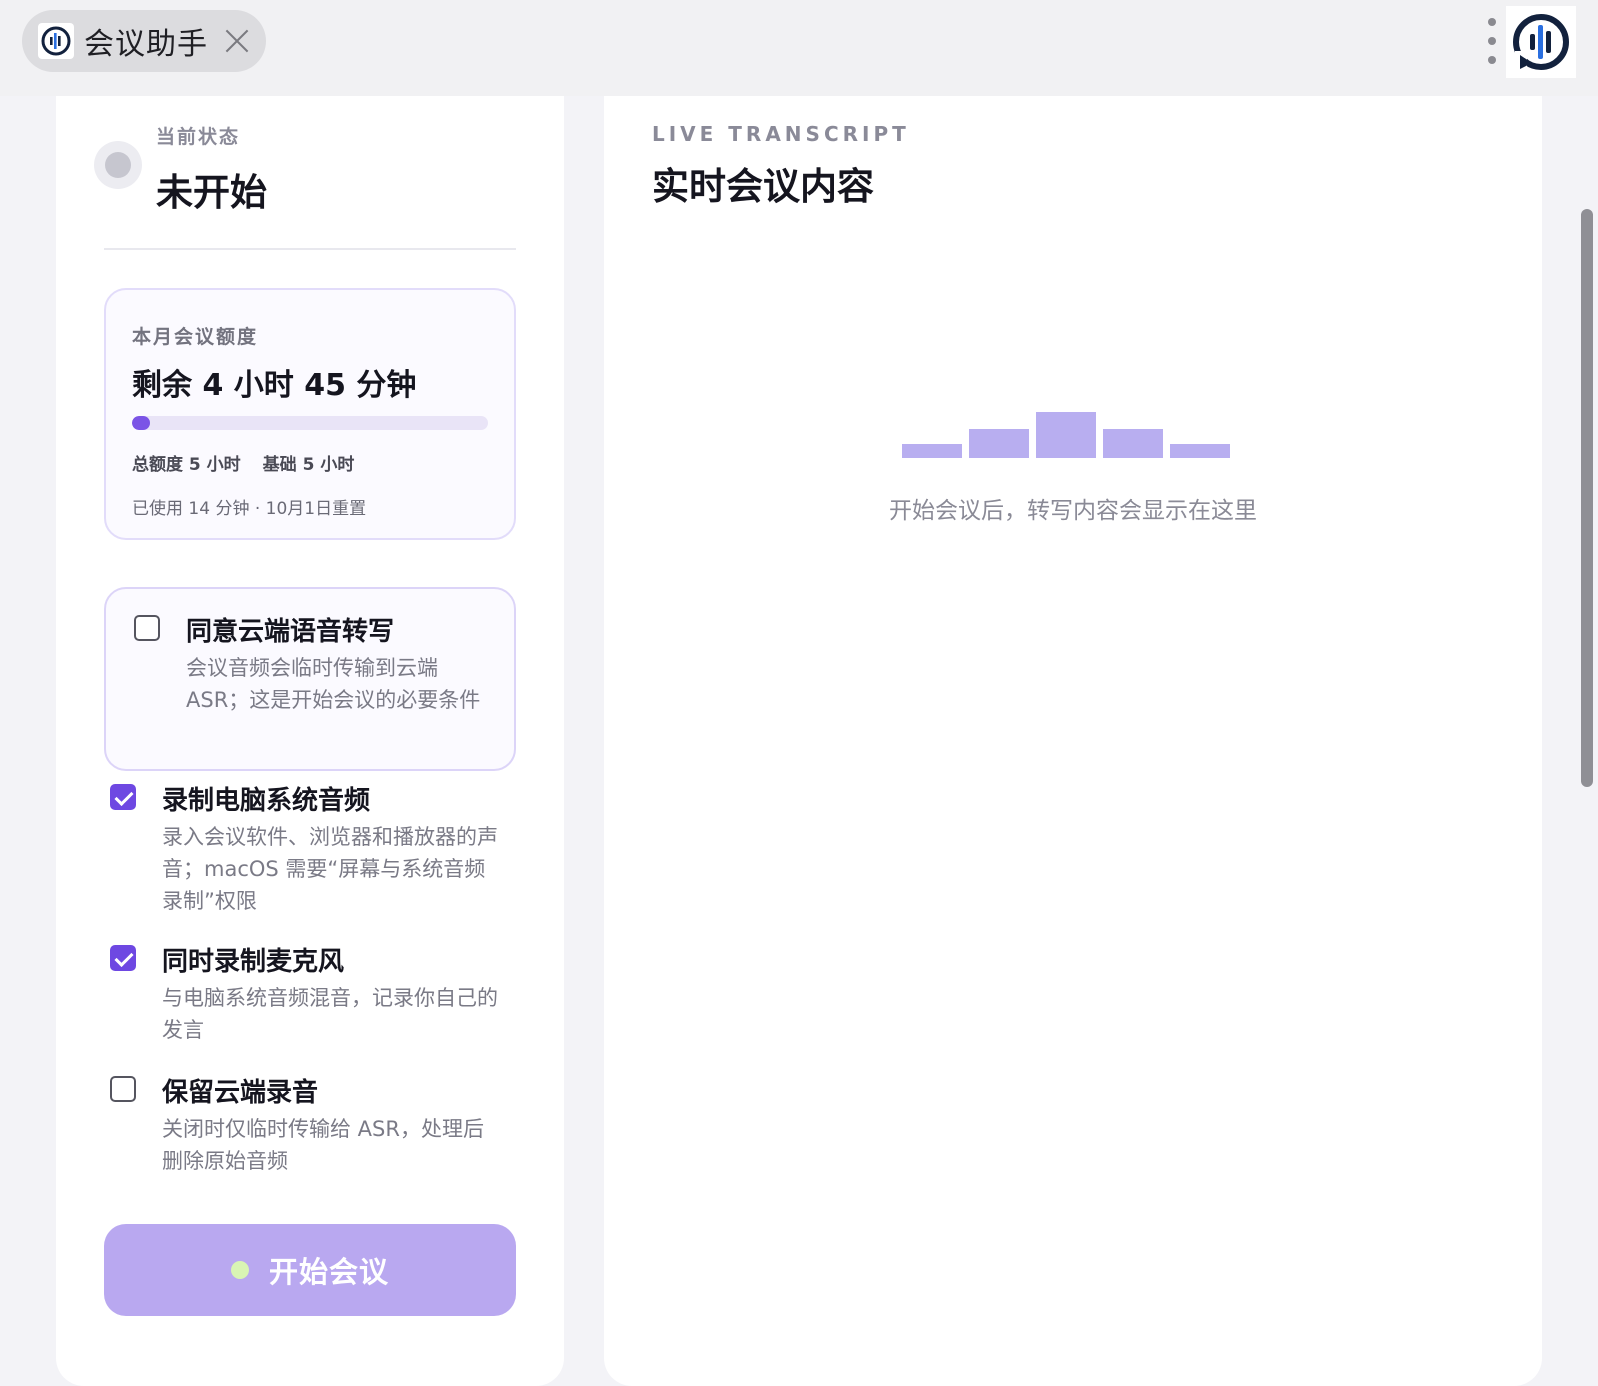 The height and width of the screenshot is (1386, 1598). What do you see at coordinates (195, 337) in the screenshot?
I see `quota-title: 本月会议额度` at bounding box center [195, 337].